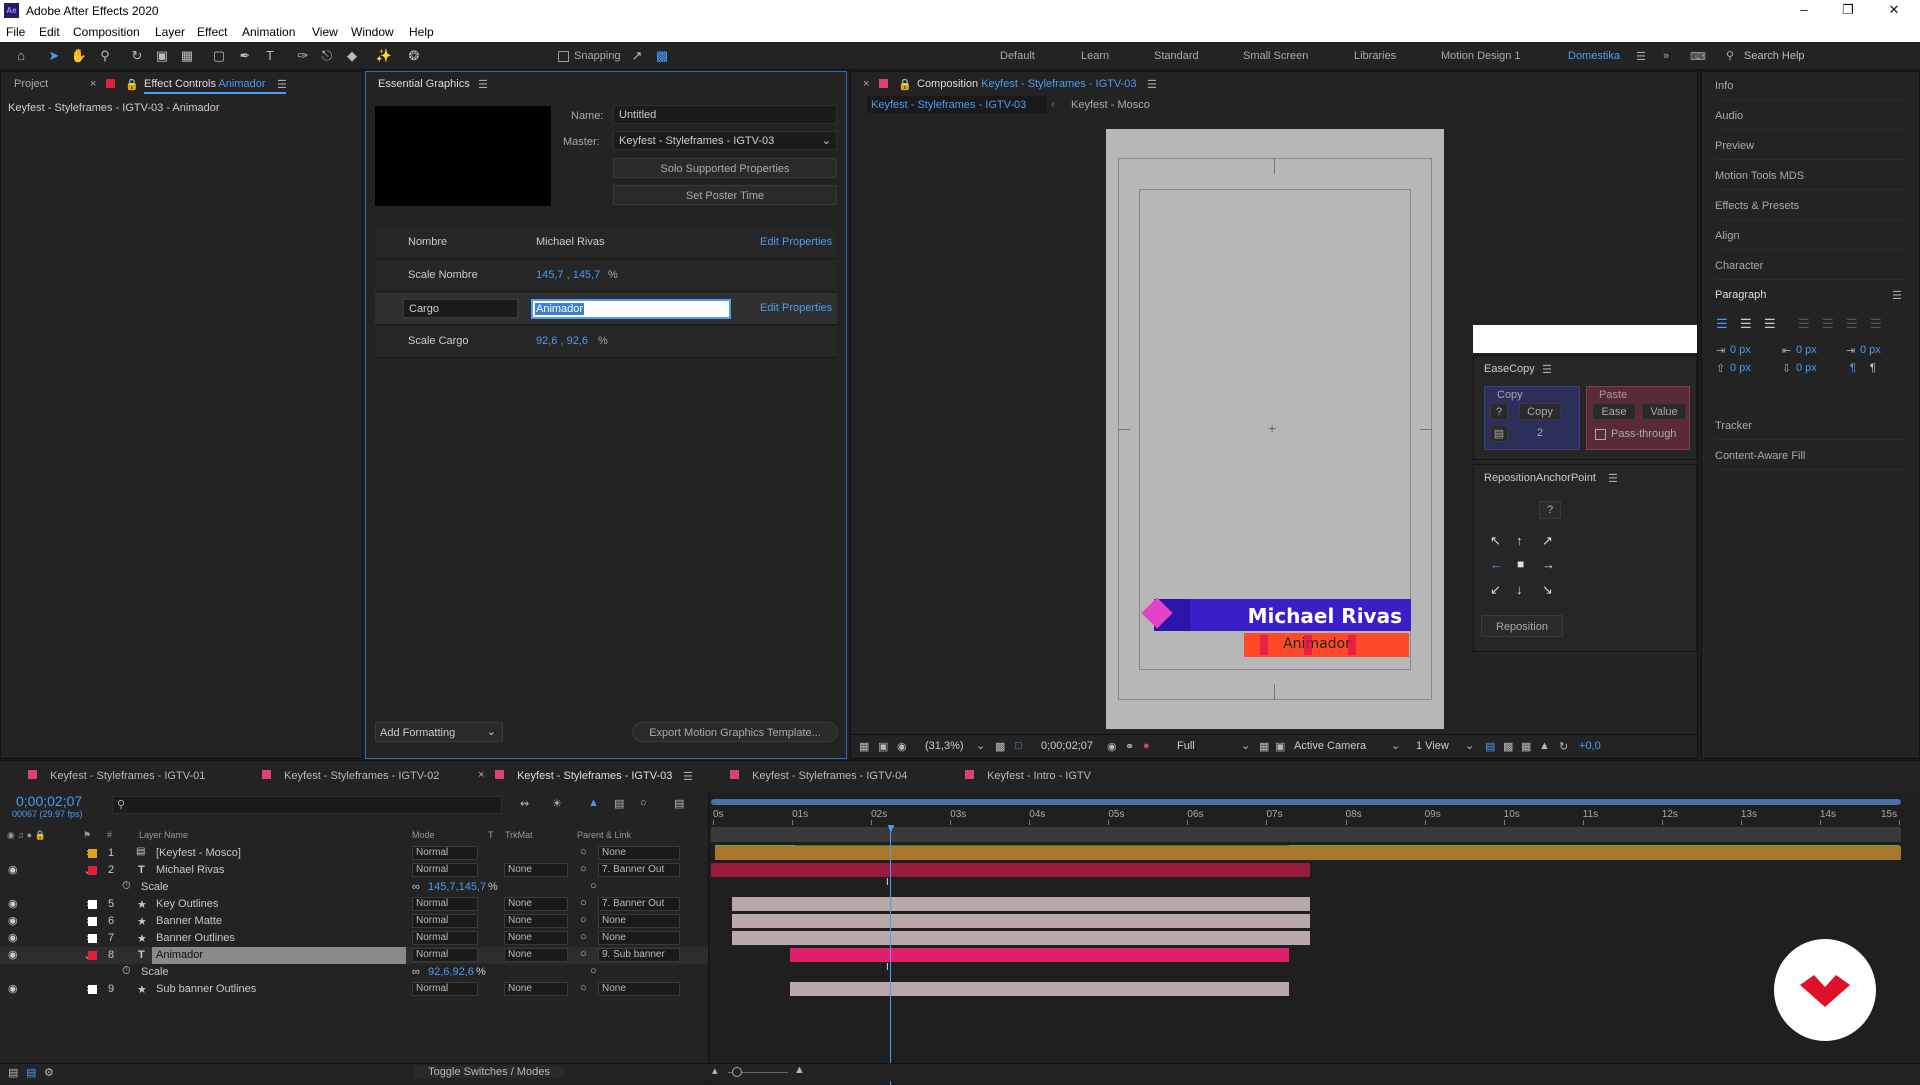 The height and width of the screenshot is (1085, 1920). I want to click on content-aware-fill-panel: Content-Aware Fill, so click(1810, 456).